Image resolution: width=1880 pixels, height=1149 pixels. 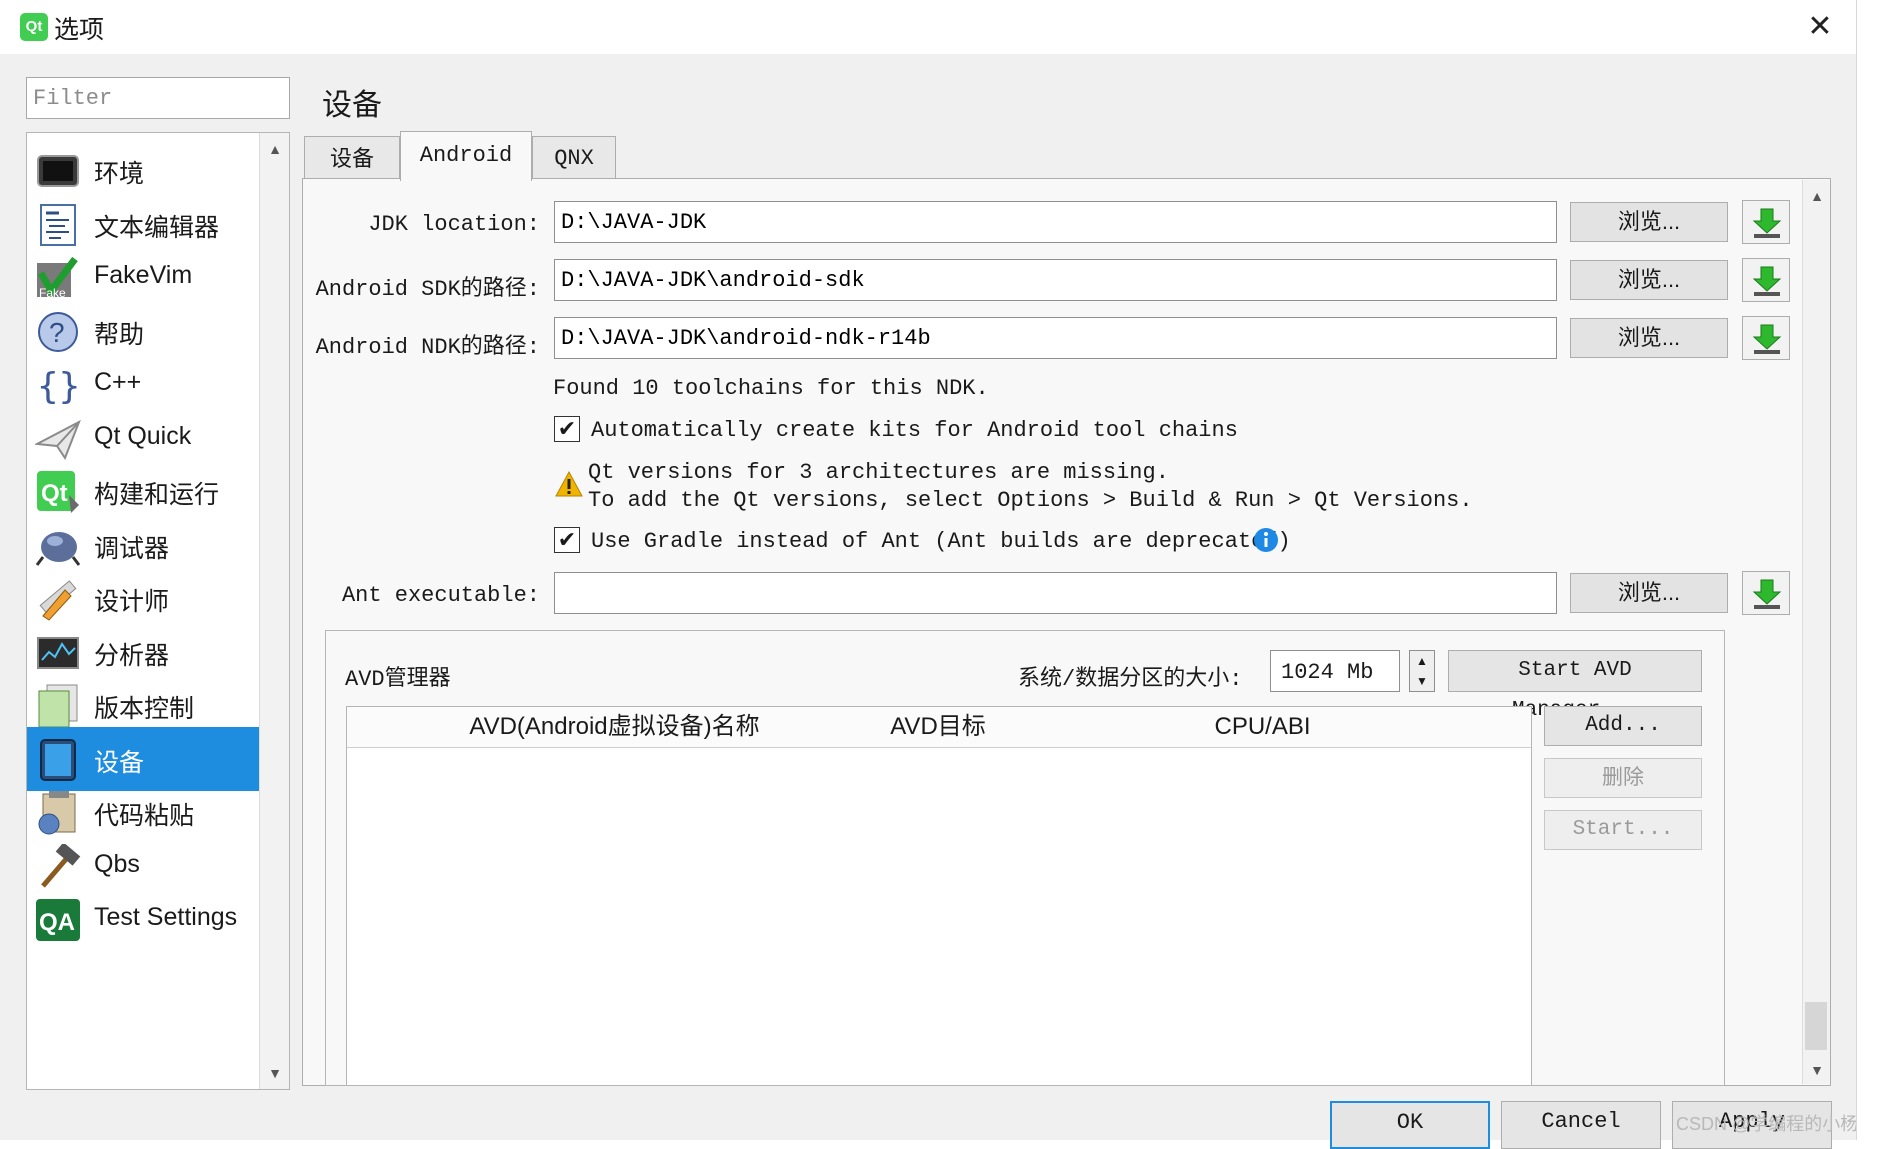 I want to click on qt-build-icon: Qt, so click(x=58, y=492).